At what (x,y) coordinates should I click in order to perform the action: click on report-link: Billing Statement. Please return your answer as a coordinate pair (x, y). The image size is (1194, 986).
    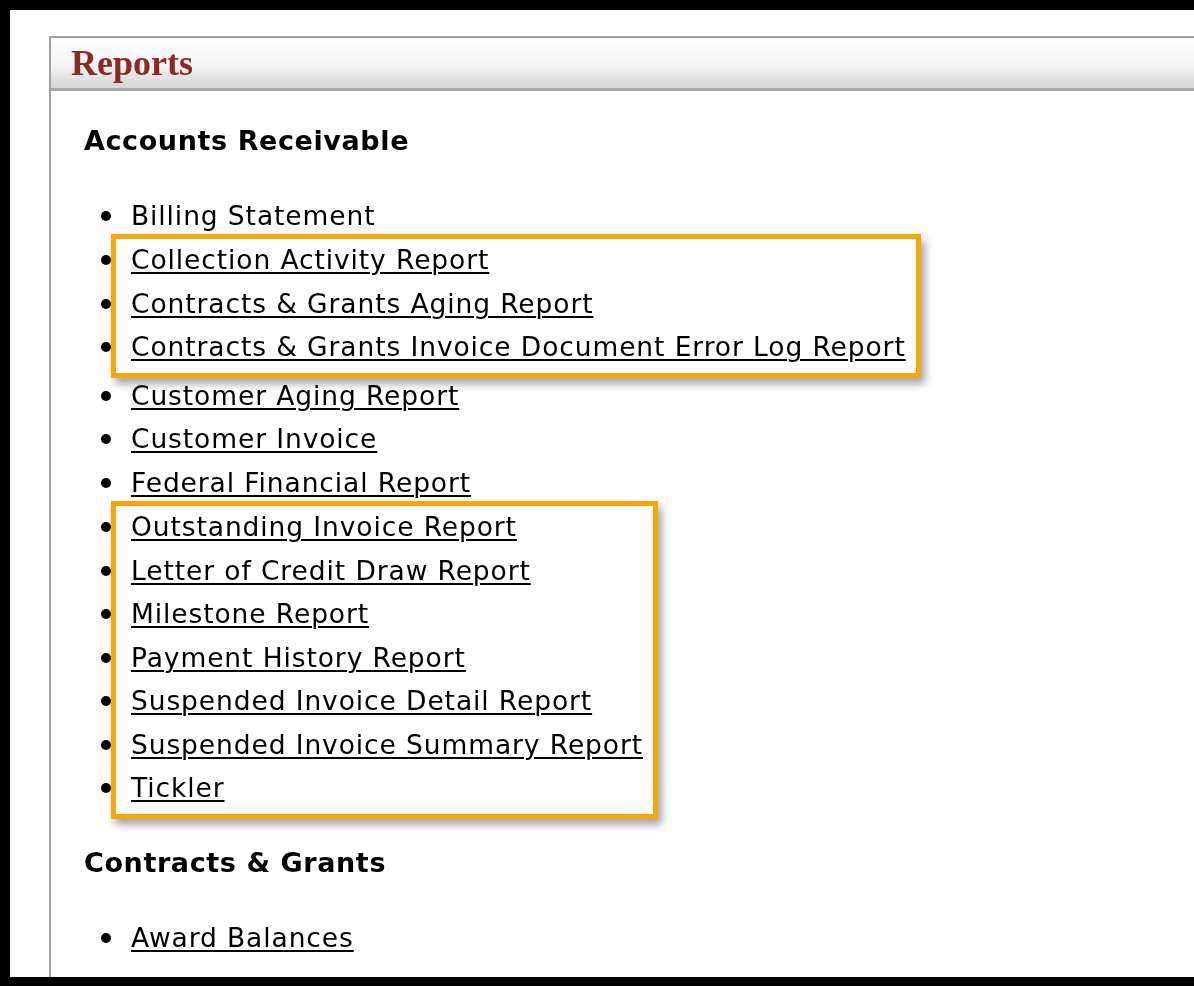
    Looking at the image, I should click on (253, 215).